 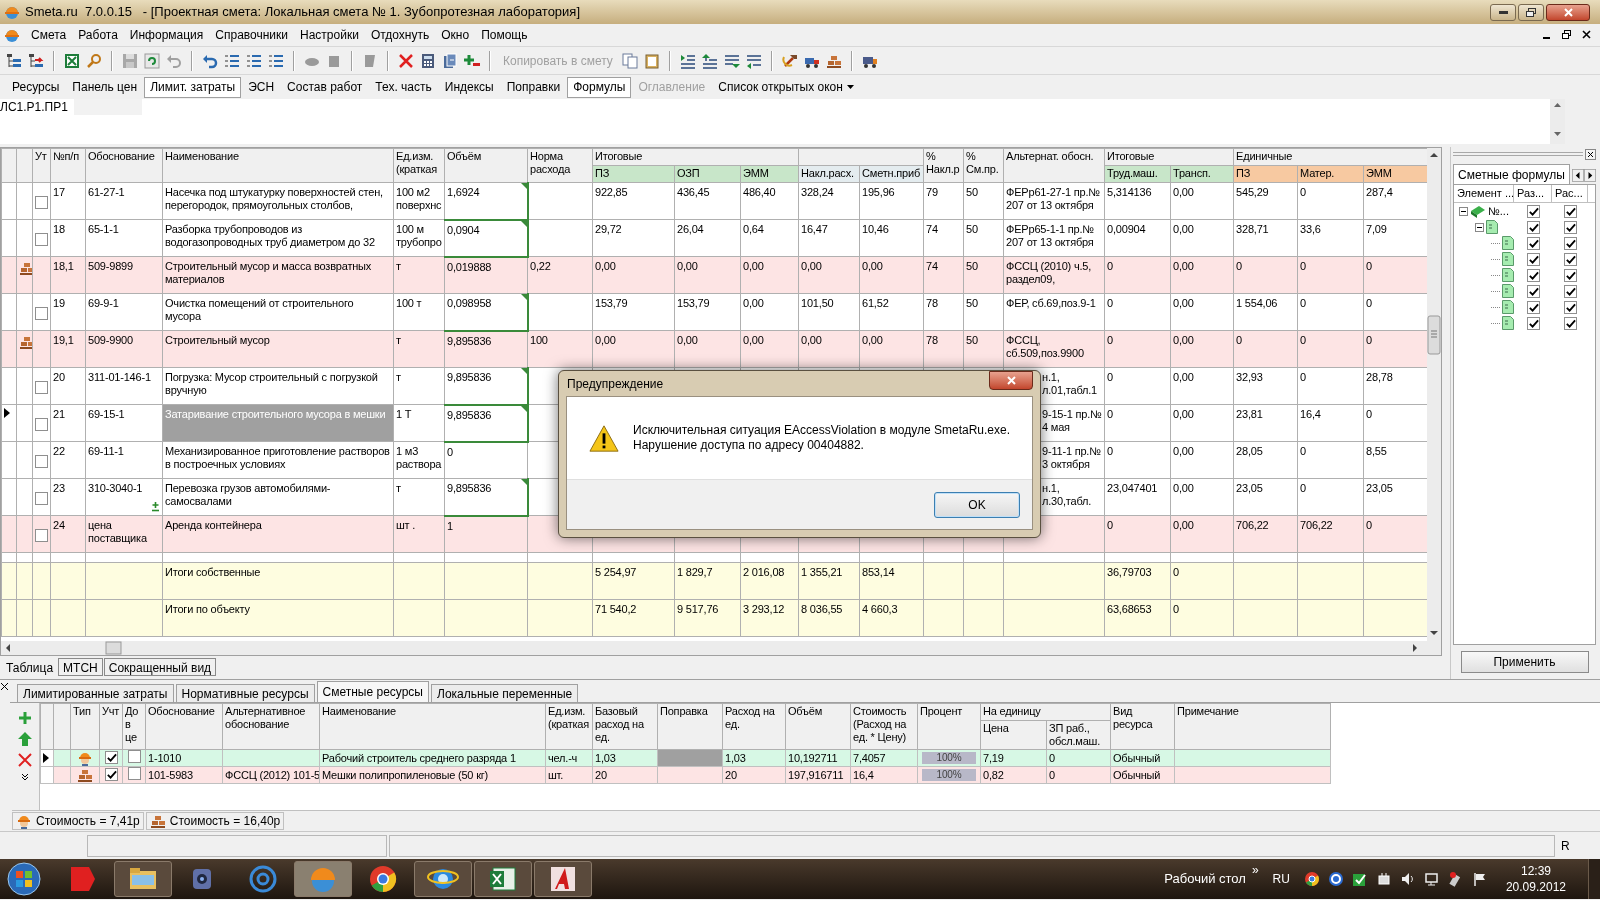 What do you see at coordinates (372, 691) in the screenshot?
I see `panel-tab: Сметные ресурсы` at bounding box center [372, 691].